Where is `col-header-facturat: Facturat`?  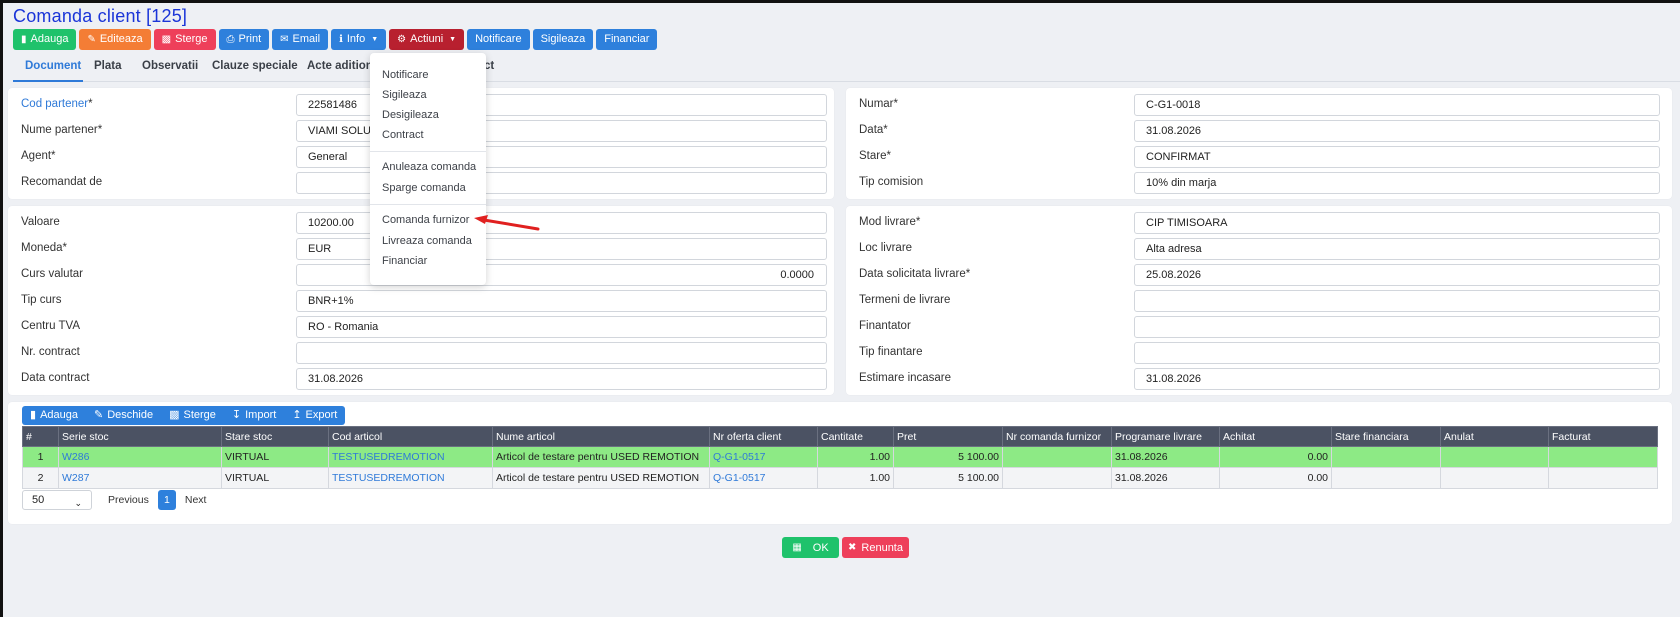
col-header-facturat: Facturat is located at coordinates (1603, 436).